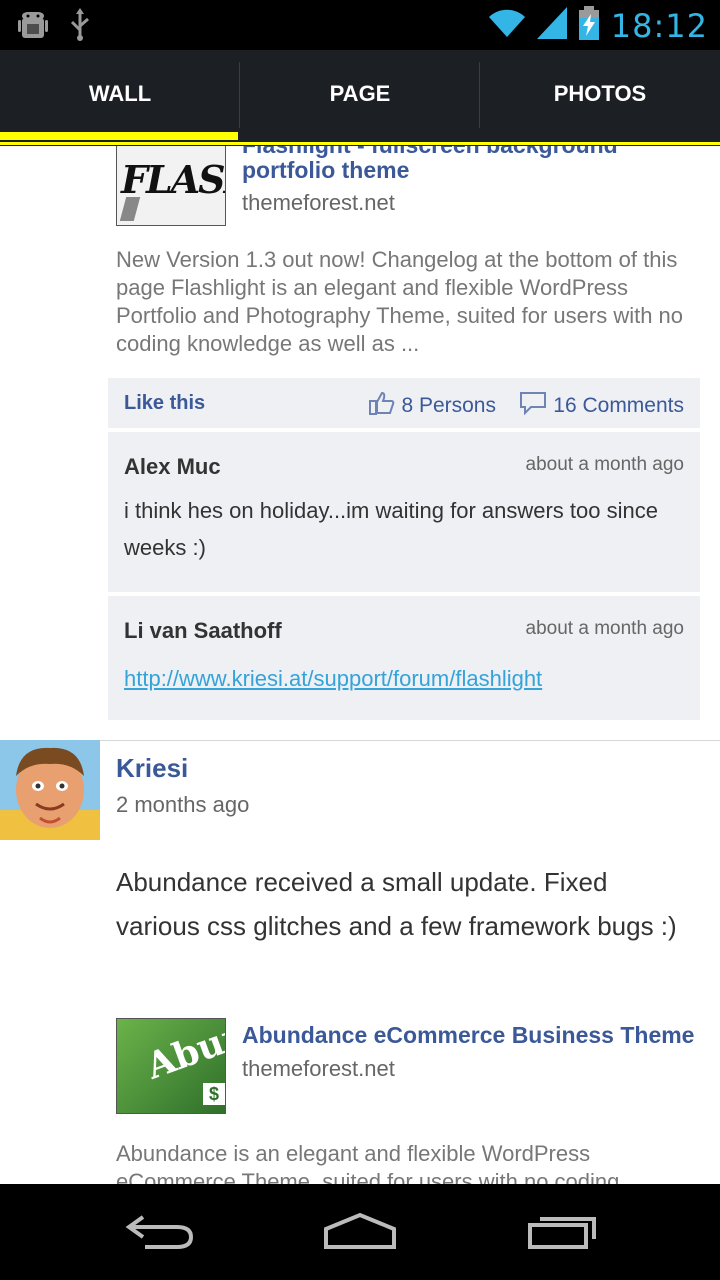 The width and height of the screenshot is (720, 1280). What do you see at coordinates (214, 1094) in the screenshot?
I see `dollar-icon: $` at bounding box center [214, 1094].